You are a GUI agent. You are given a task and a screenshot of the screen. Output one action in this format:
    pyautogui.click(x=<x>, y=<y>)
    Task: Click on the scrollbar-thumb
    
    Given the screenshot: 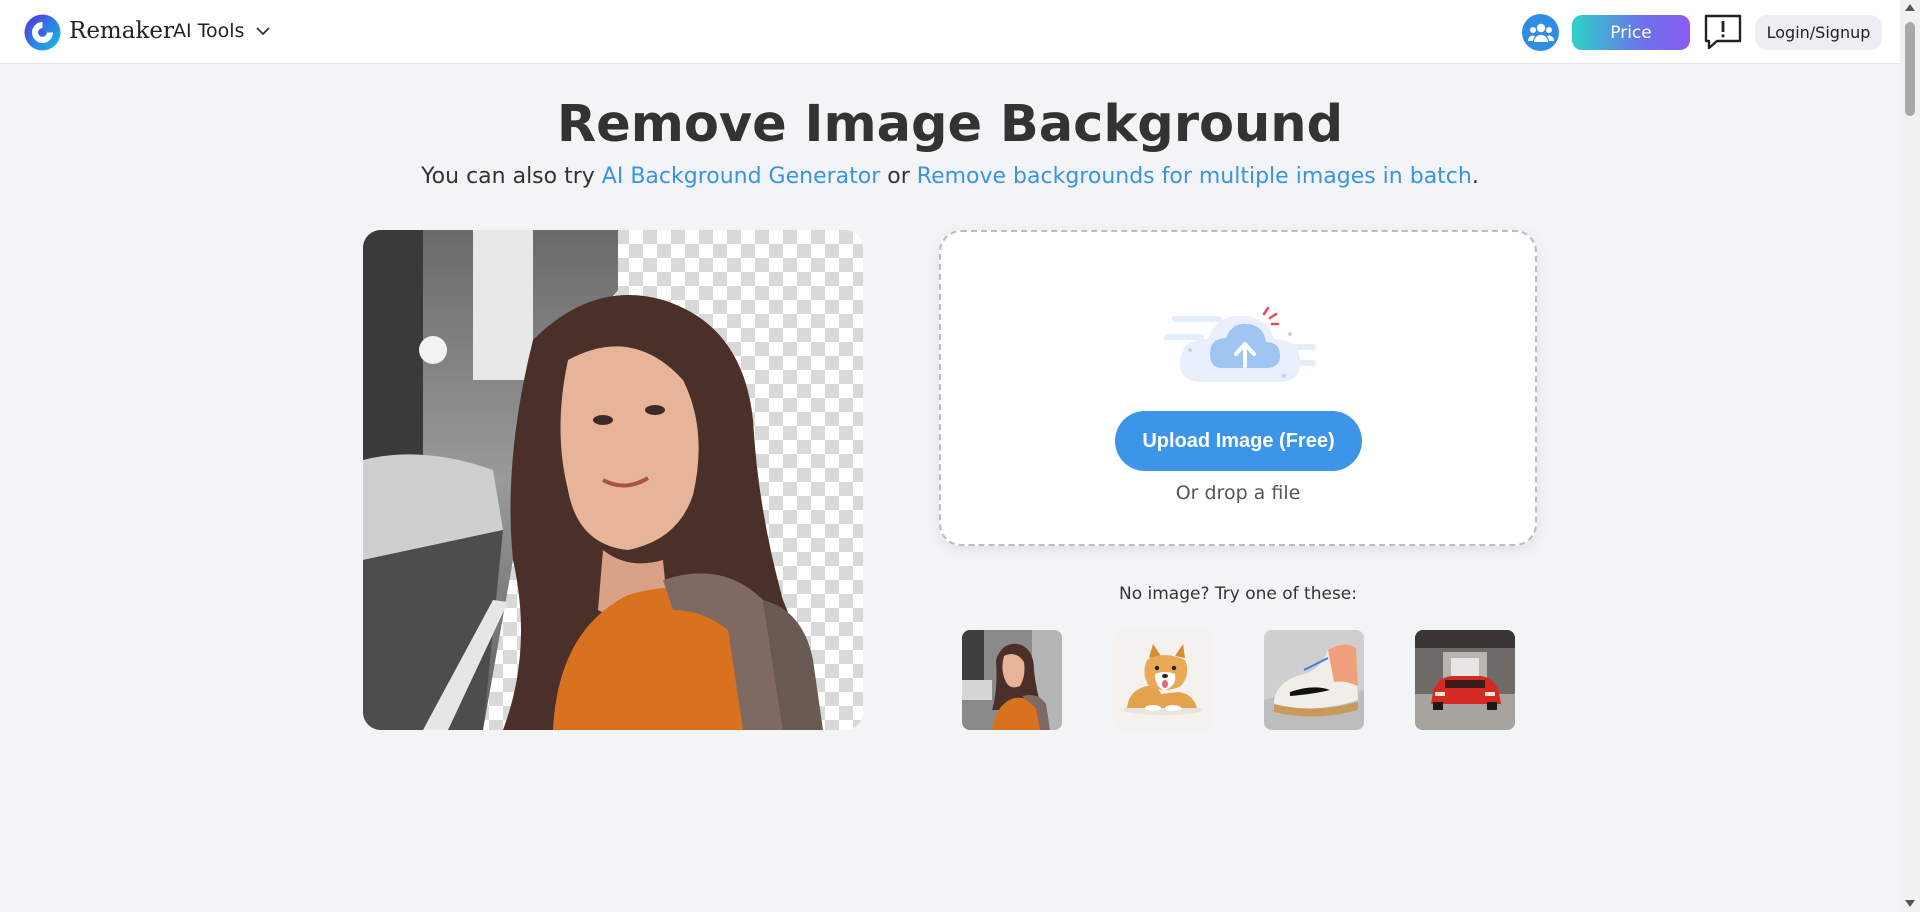 What is the action you would take?
    pyautogui.click(x=1910, y=69)
    